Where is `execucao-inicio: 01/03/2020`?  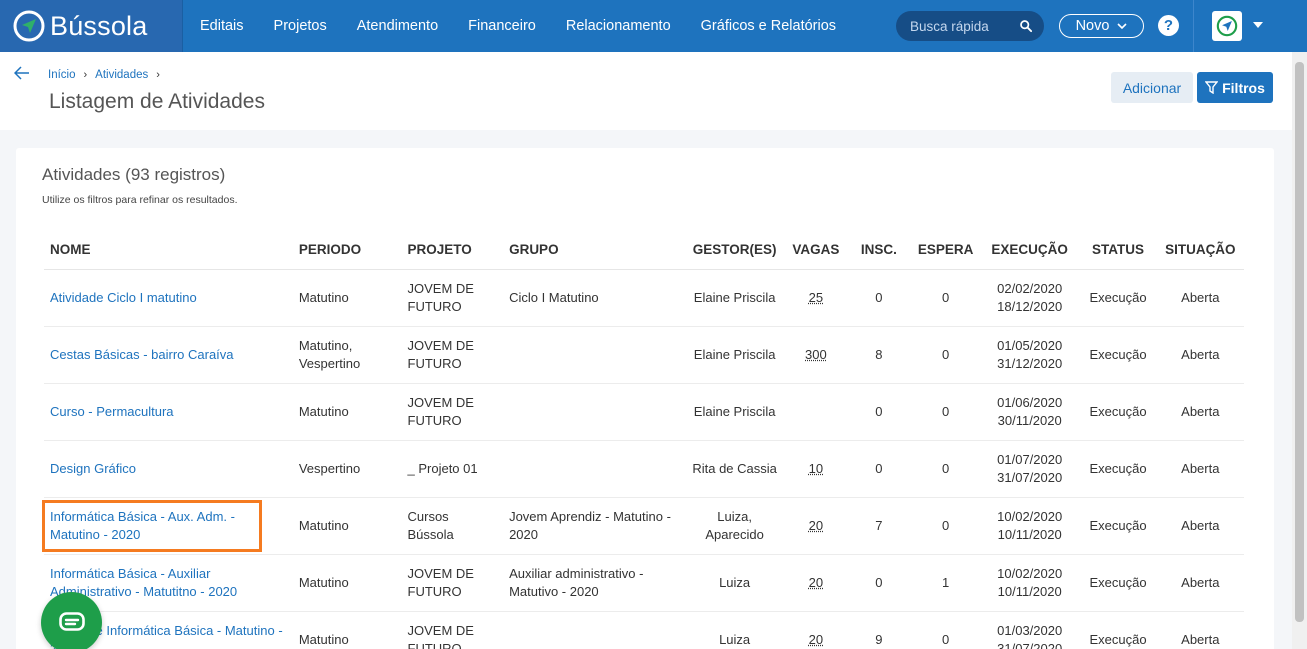 execucao-inicio: 01/03/2020 is located at coordinates (1030, 630).